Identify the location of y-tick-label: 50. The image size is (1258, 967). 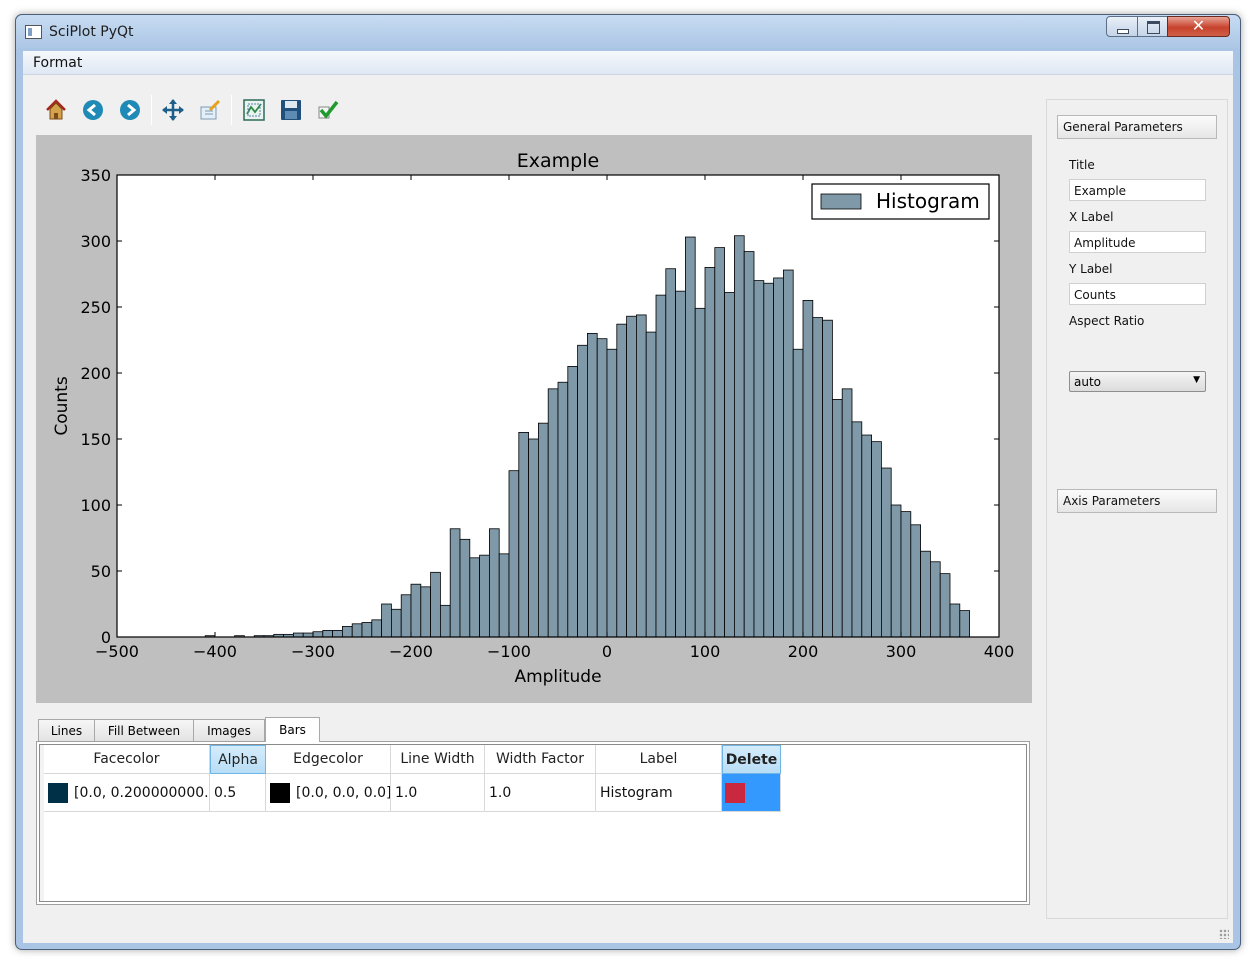
(101, 571).